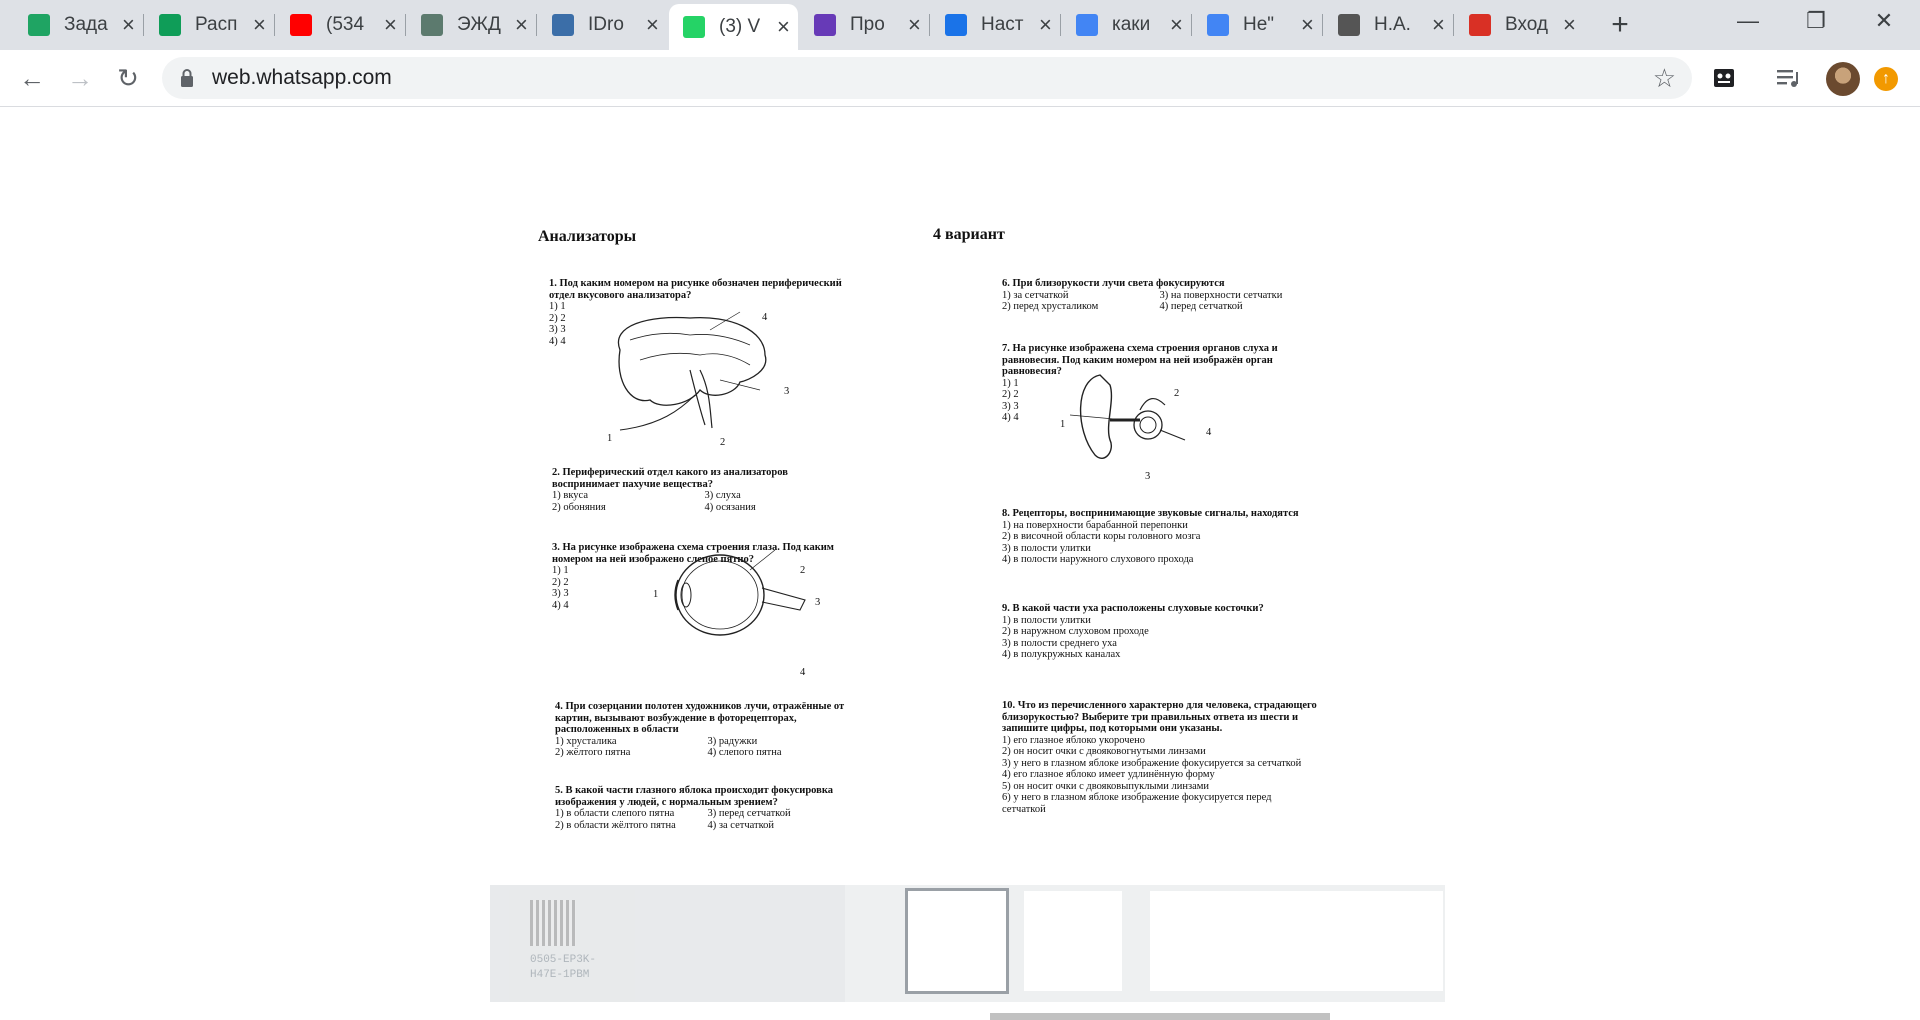 The image size is (1920, 1020). I want to click on back-icon: ←, so click(32, 78).